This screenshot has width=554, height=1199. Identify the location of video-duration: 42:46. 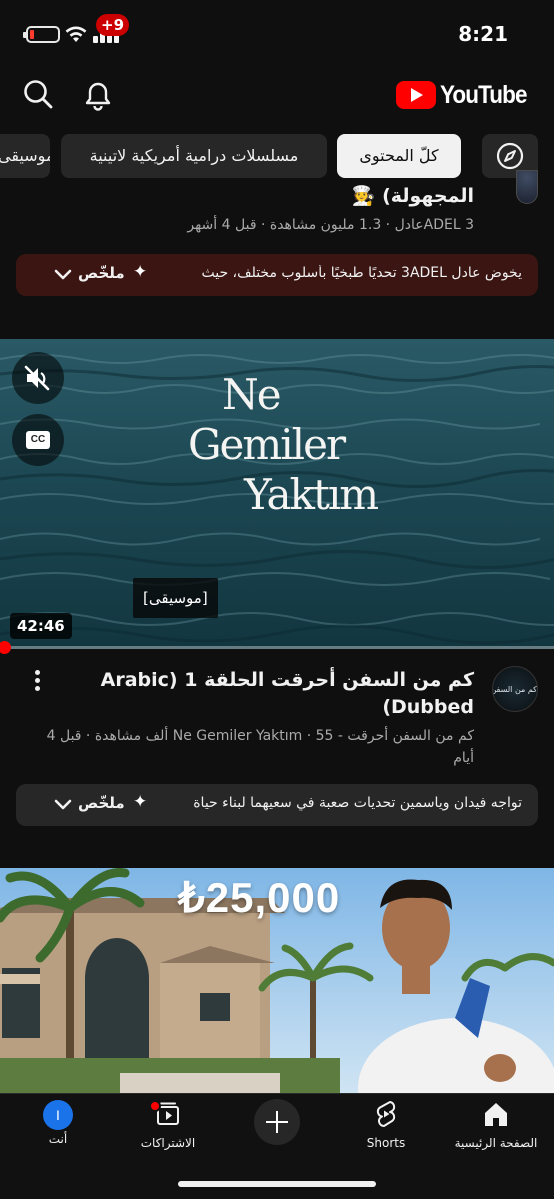
(41, 626).